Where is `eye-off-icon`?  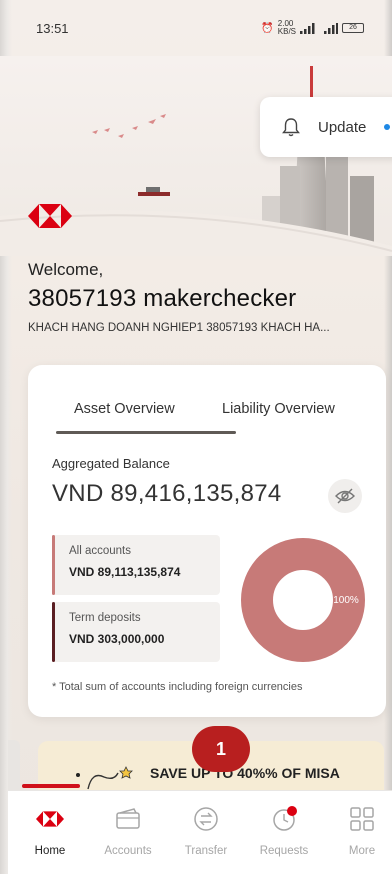
eye-off-icon is located at coordinates (345, 496).